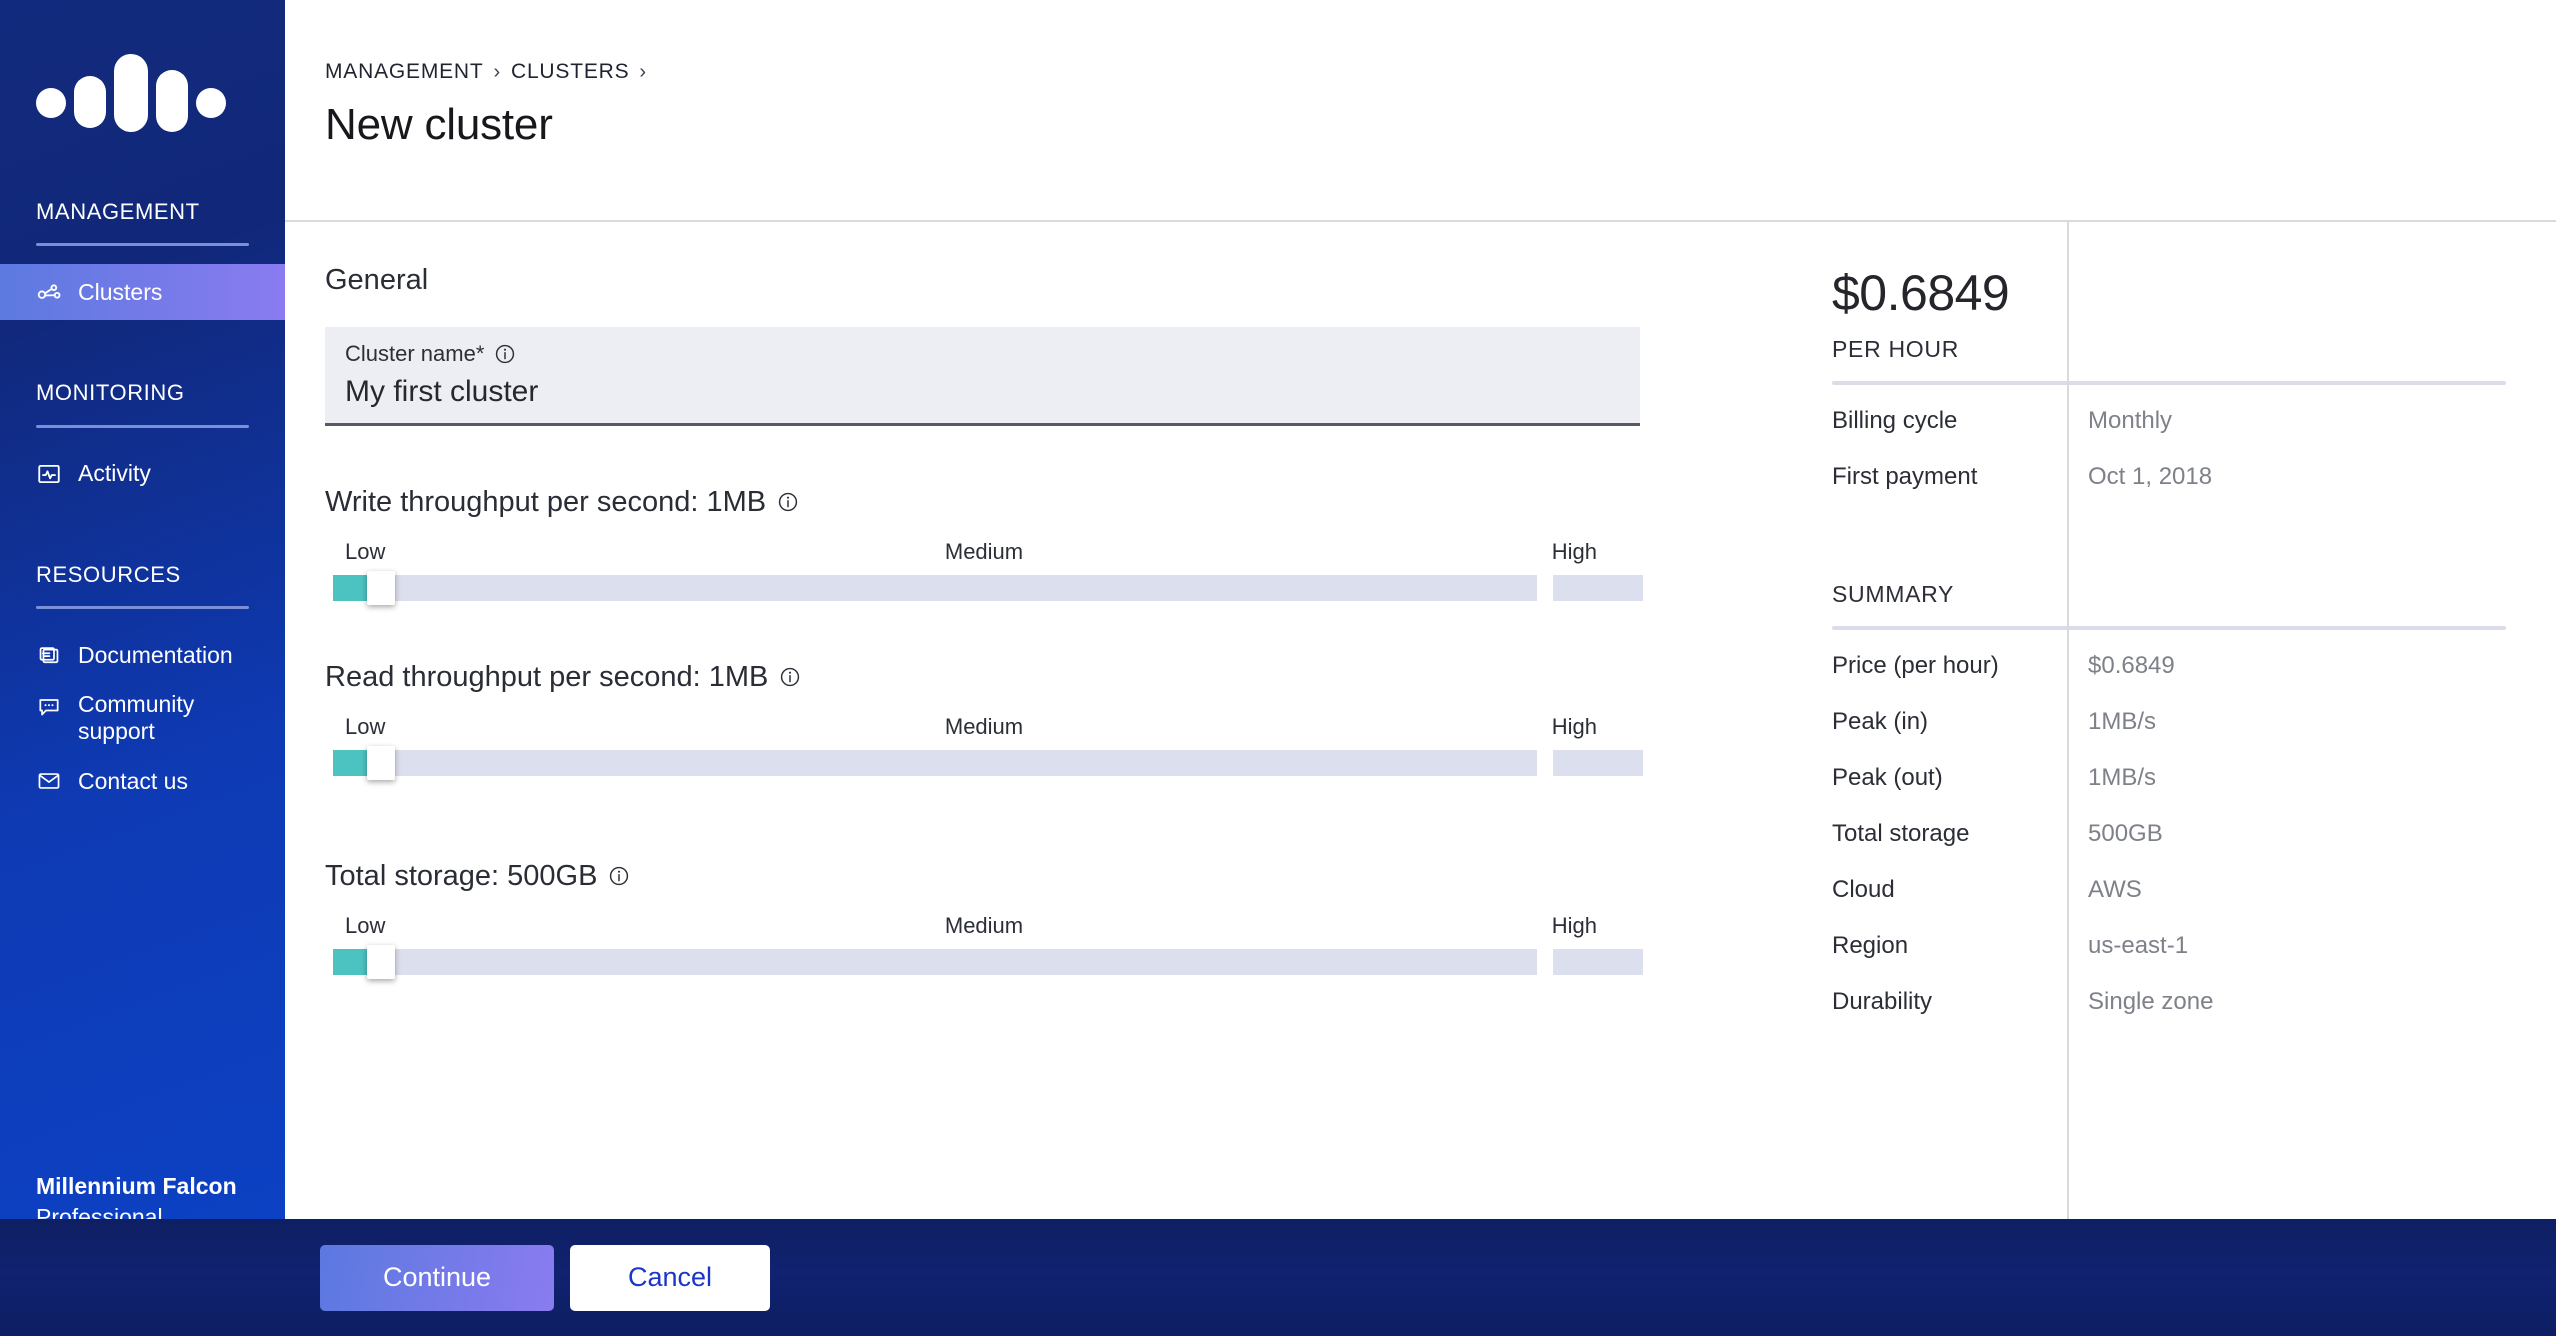 Image resolution: width=2556 pixels, height=1336 pixels. I want to click on page-header: MANAGEMENT › CLUSTERS › New cluster, so click(1420, 110).